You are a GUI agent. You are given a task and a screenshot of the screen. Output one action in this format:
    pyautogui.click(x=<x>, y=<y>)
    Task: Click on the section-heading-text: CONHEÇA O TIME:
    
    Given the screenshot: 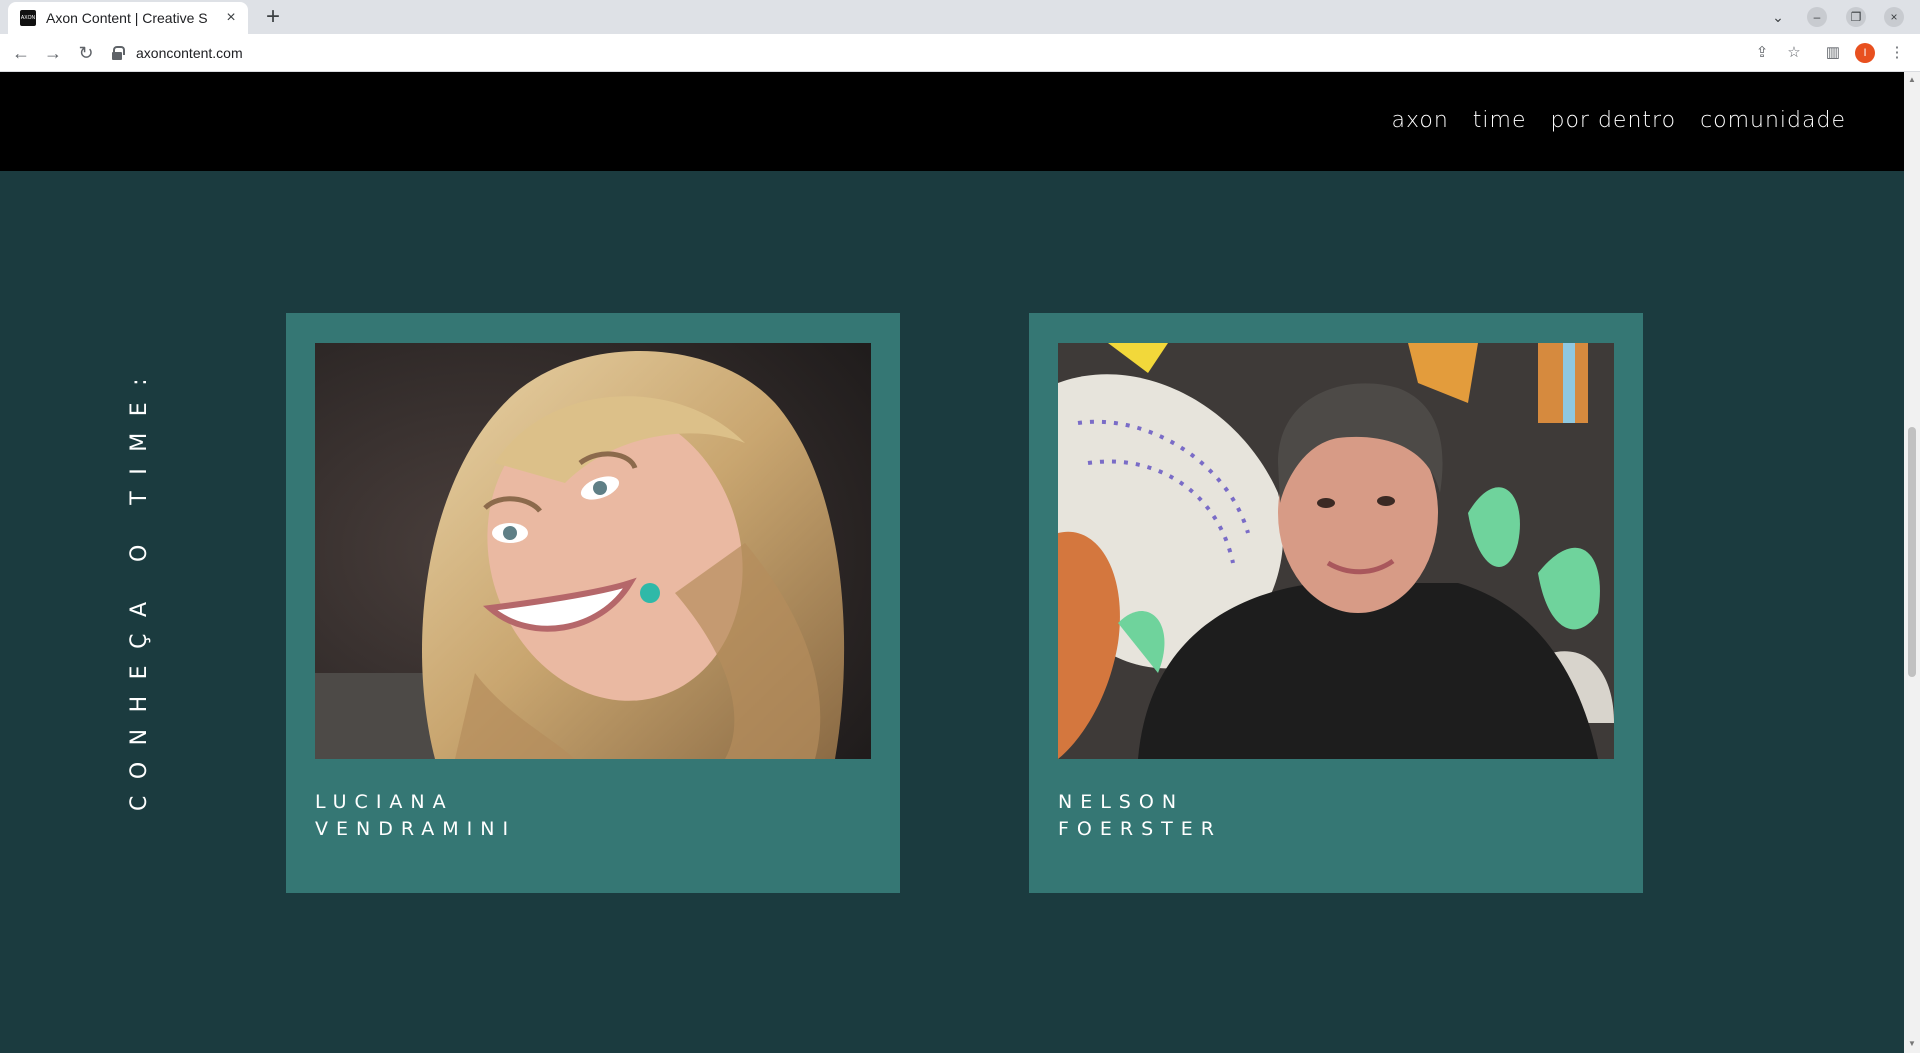 What is the action you would take?
    pyautogui.click(x=139, y=586)
    